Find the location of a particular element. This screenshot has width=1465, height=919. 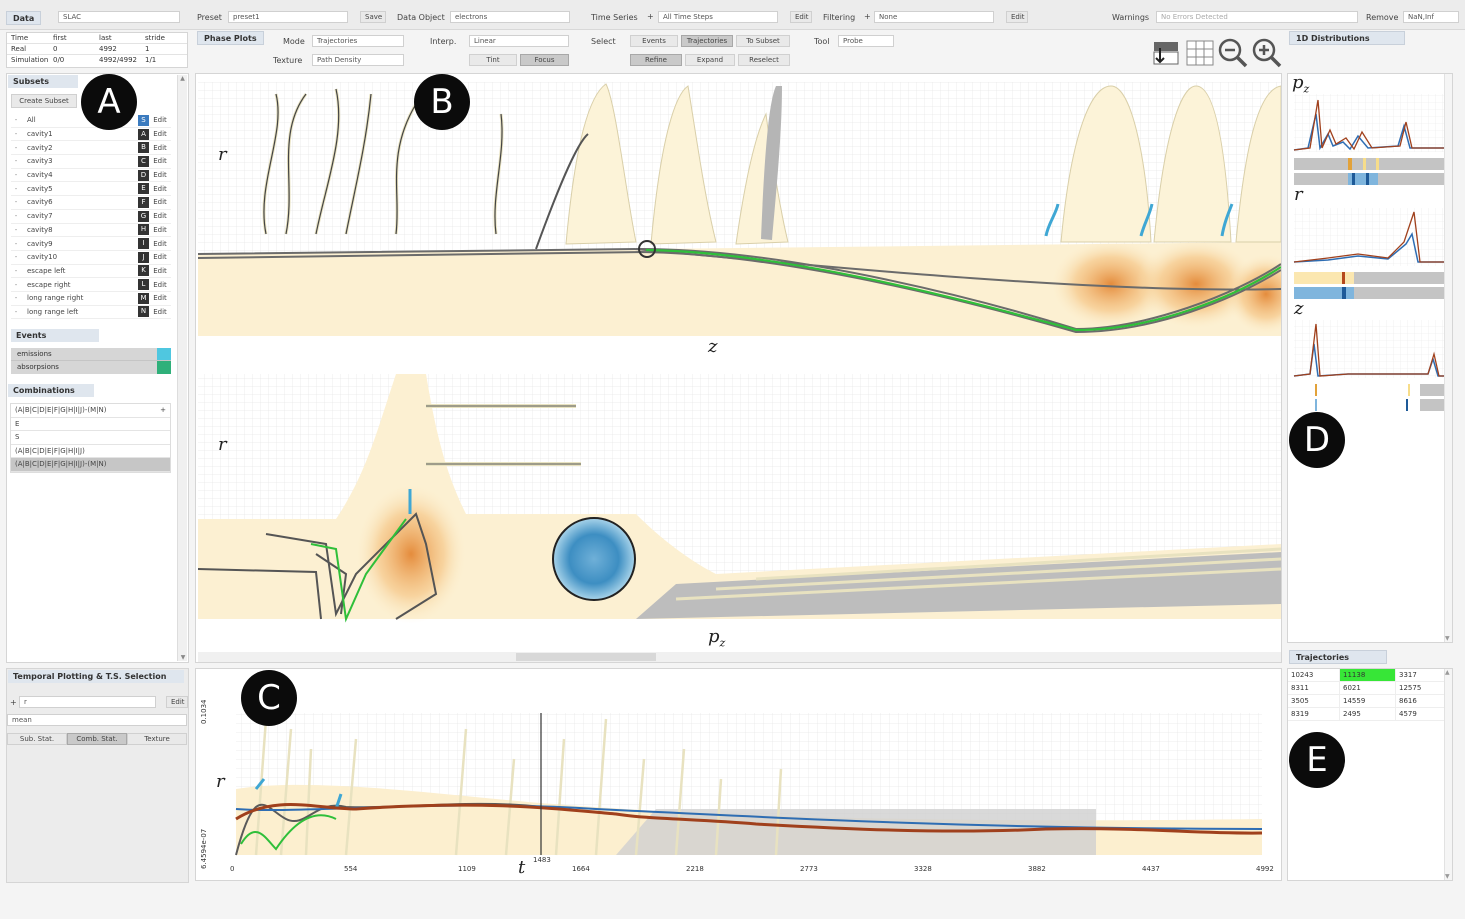

mode-field: Trajectories is located at coordinates (358, 41).